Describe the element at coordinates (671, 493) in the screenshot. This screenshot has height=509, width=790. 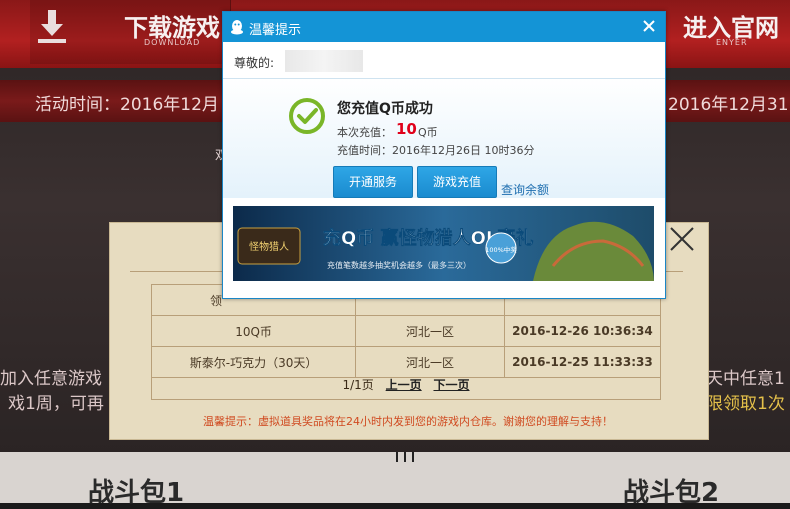
I see `battle-pack-2-title: 战斗包2` at that location.